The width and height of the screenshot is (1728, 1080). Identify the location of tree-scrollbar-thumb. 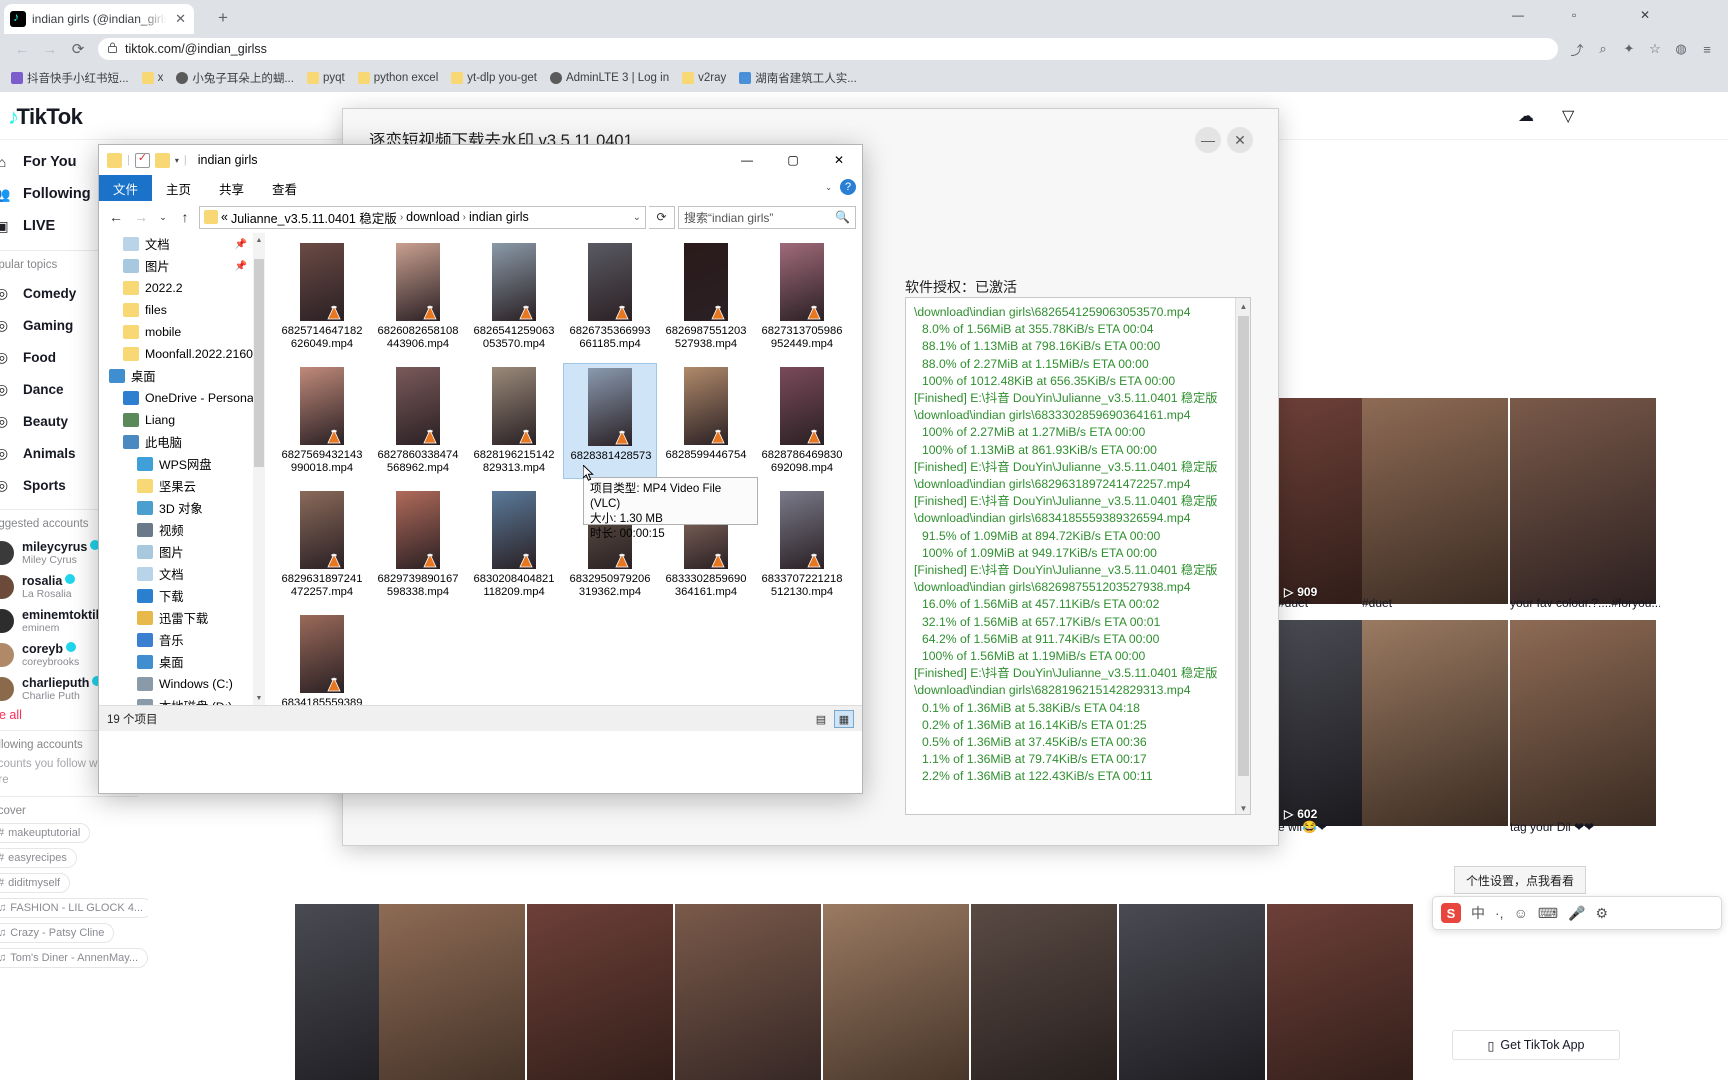
(259, 363).